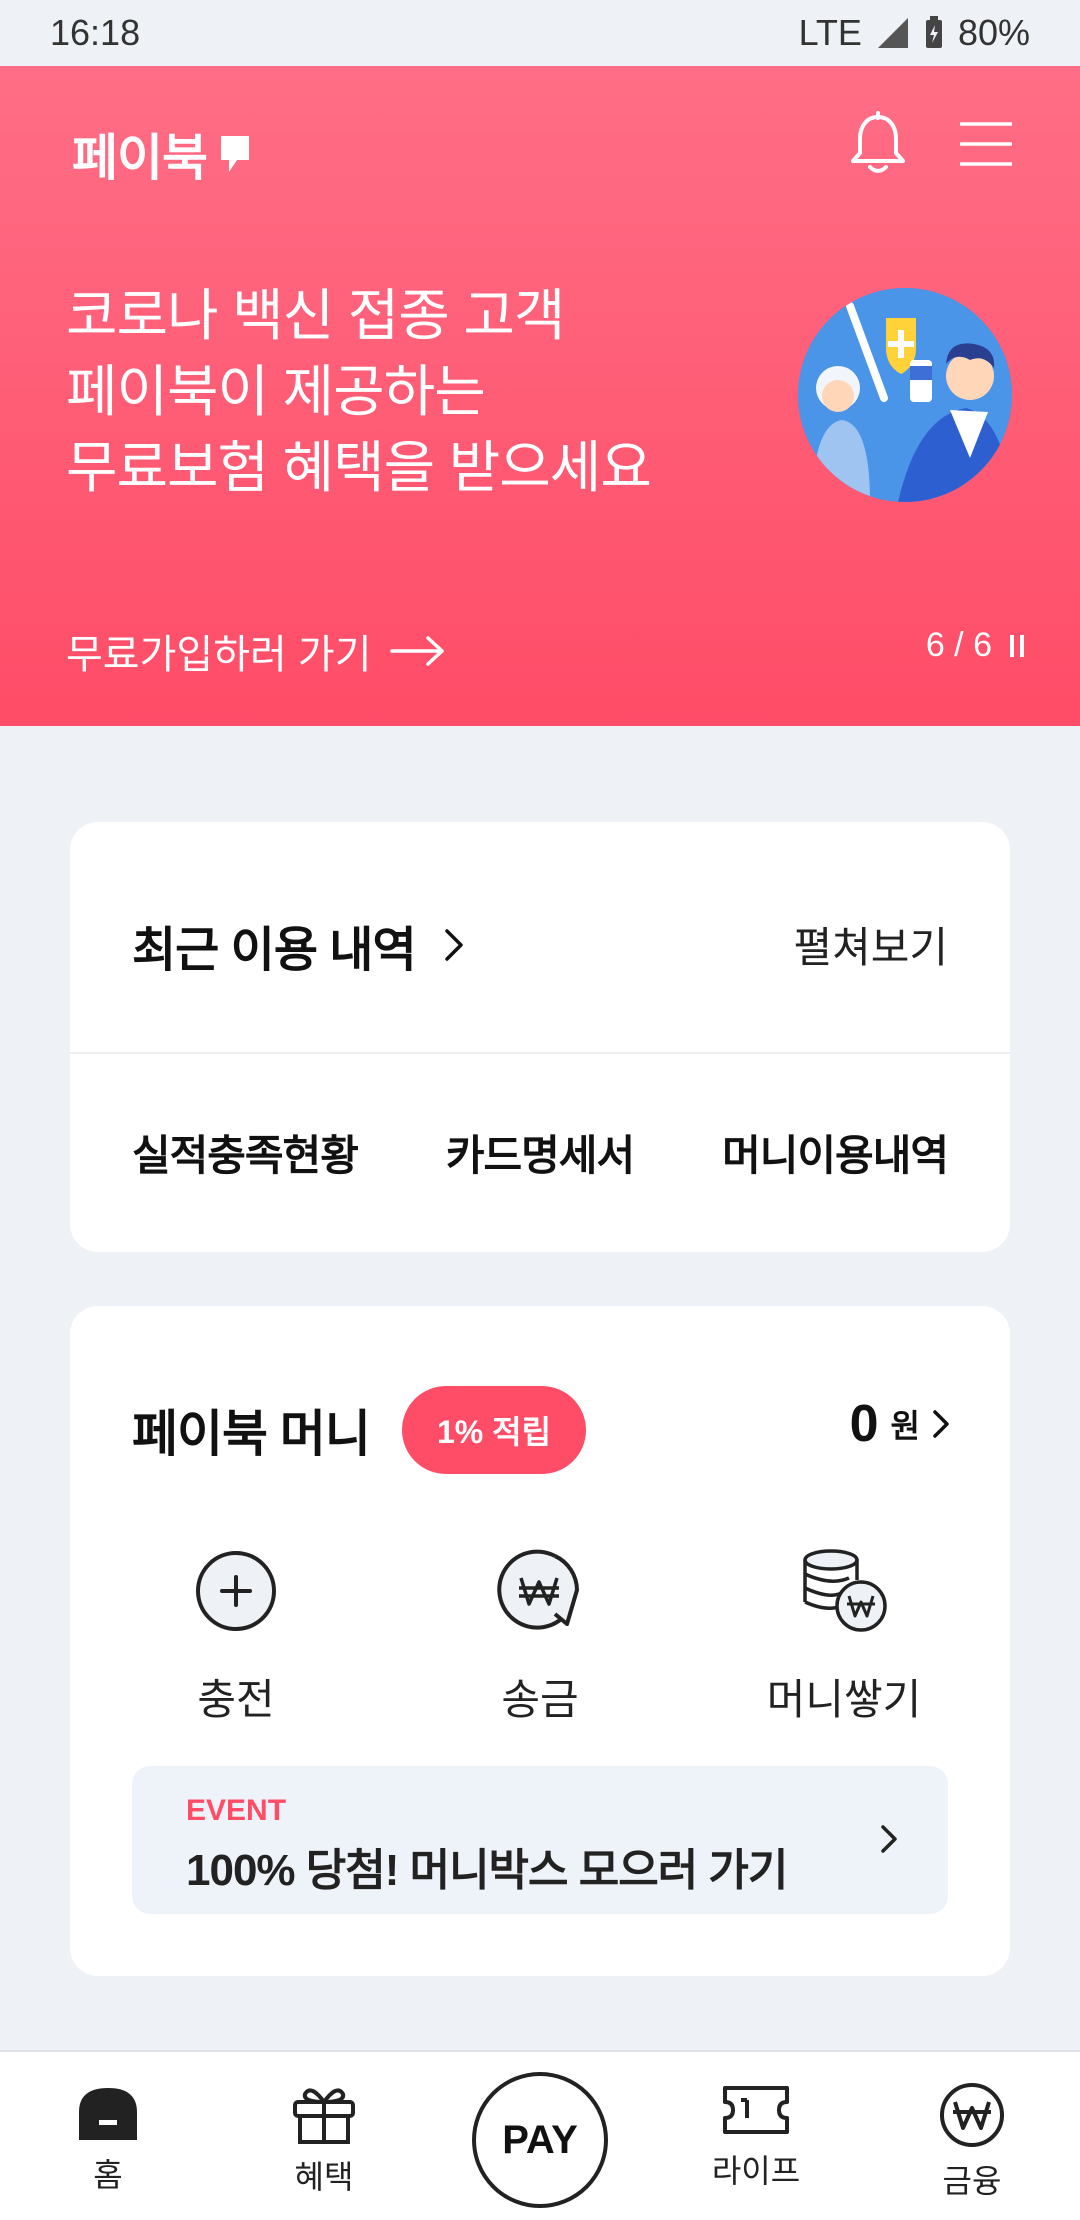 Image resolution: width=1080 pixels, height=2220 pixels. Describe the element at coordinates (315, 315) in the screenshot. I see `banner-line: 코로나 백신 접종 고객` at that location.